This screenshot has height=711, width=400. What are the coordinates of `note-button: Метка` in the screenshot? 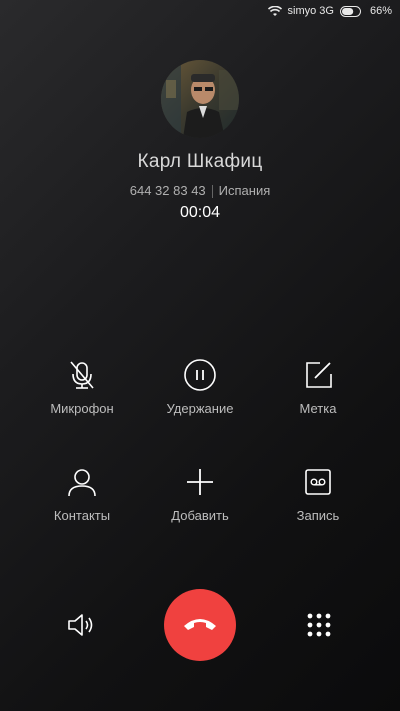 It's located at (318, 387).